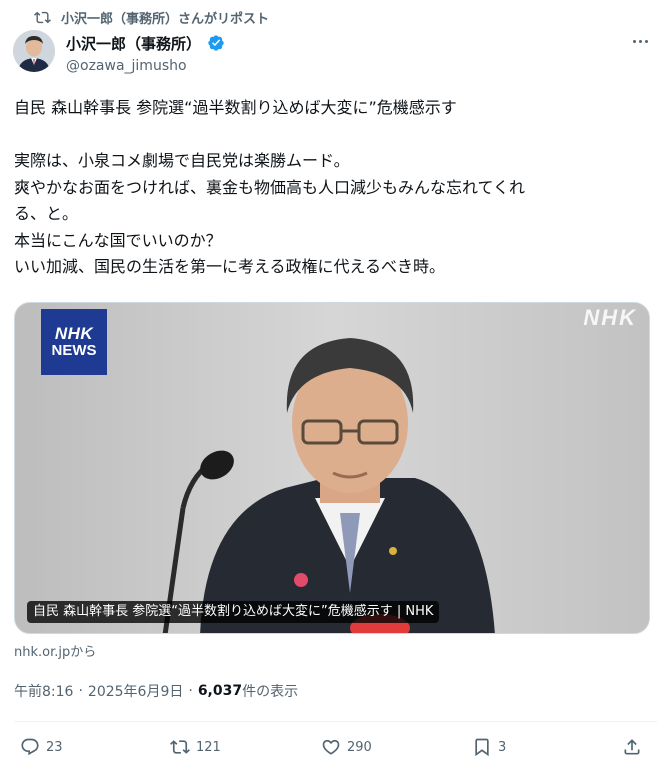  Describe the element at coordinates (135, 691) in the screenshot. I see `tweet-date: 2025年6月9日` at that location.